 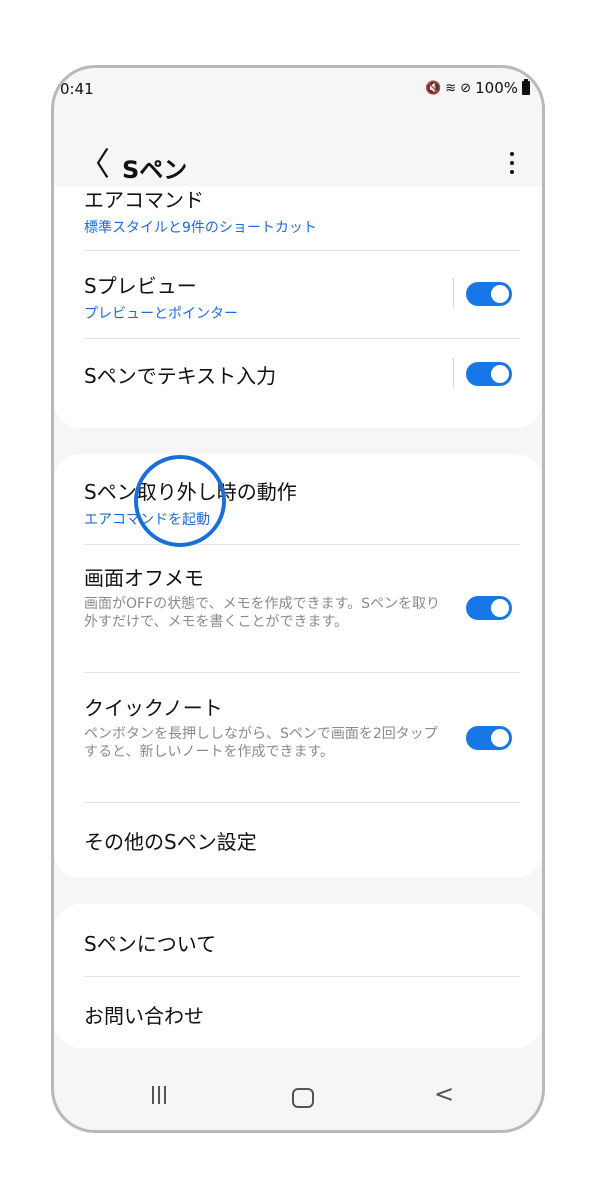 I want to click on text-input-toggle, so click(x=489, y=374).